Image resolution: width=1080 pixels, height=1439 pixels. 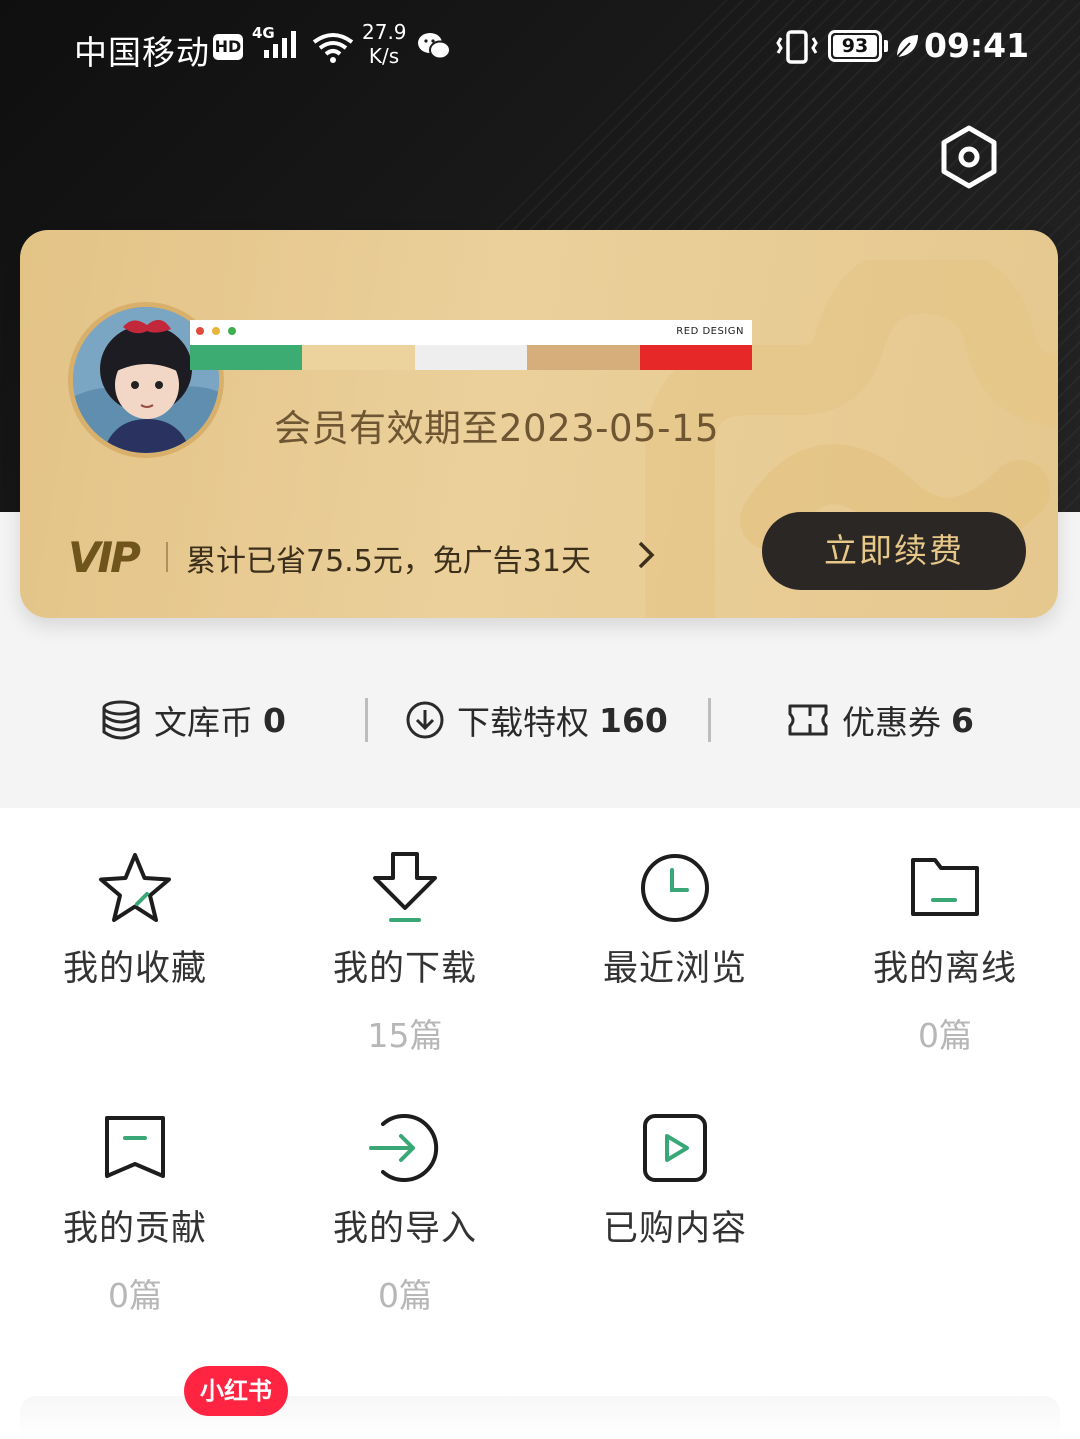 I want to click on stat-coins: 文库币 0, so click(x=193, y=720).